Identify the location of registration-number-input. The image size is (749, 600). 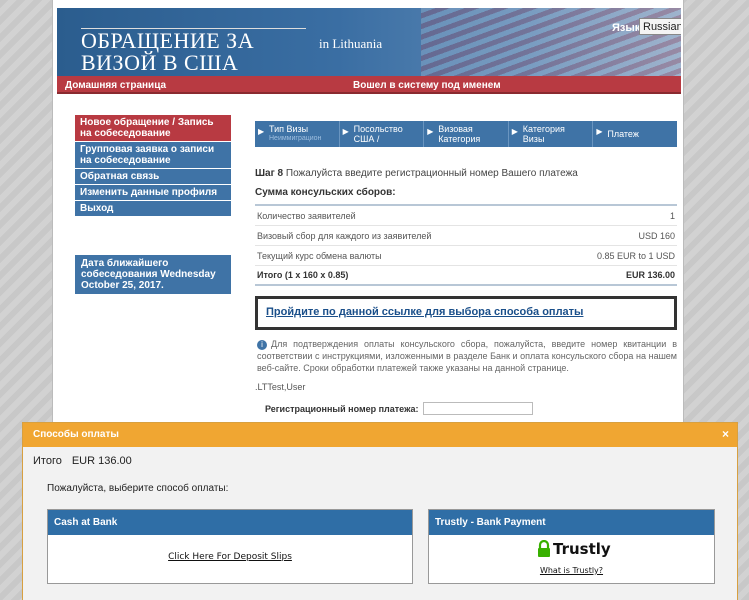
(477, 408).